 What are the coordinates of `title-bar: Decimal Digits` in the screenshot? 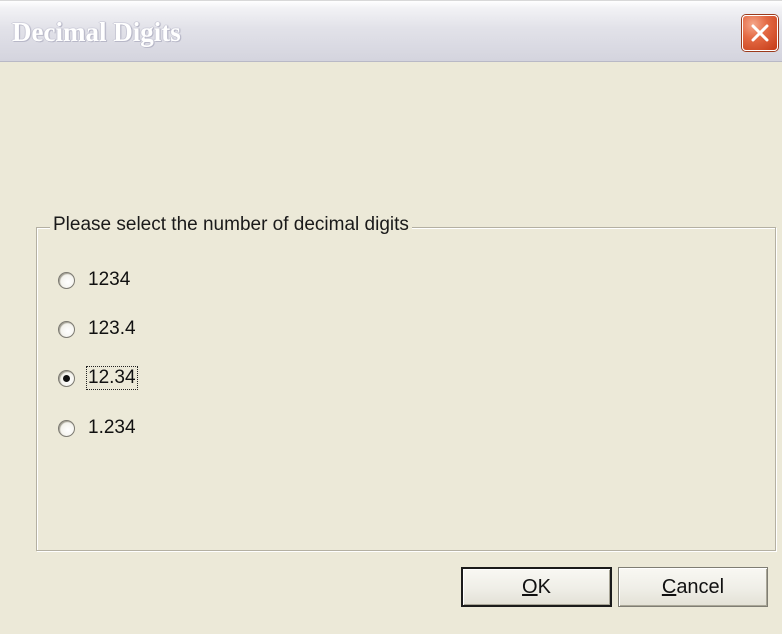 It's located at (391, 31).